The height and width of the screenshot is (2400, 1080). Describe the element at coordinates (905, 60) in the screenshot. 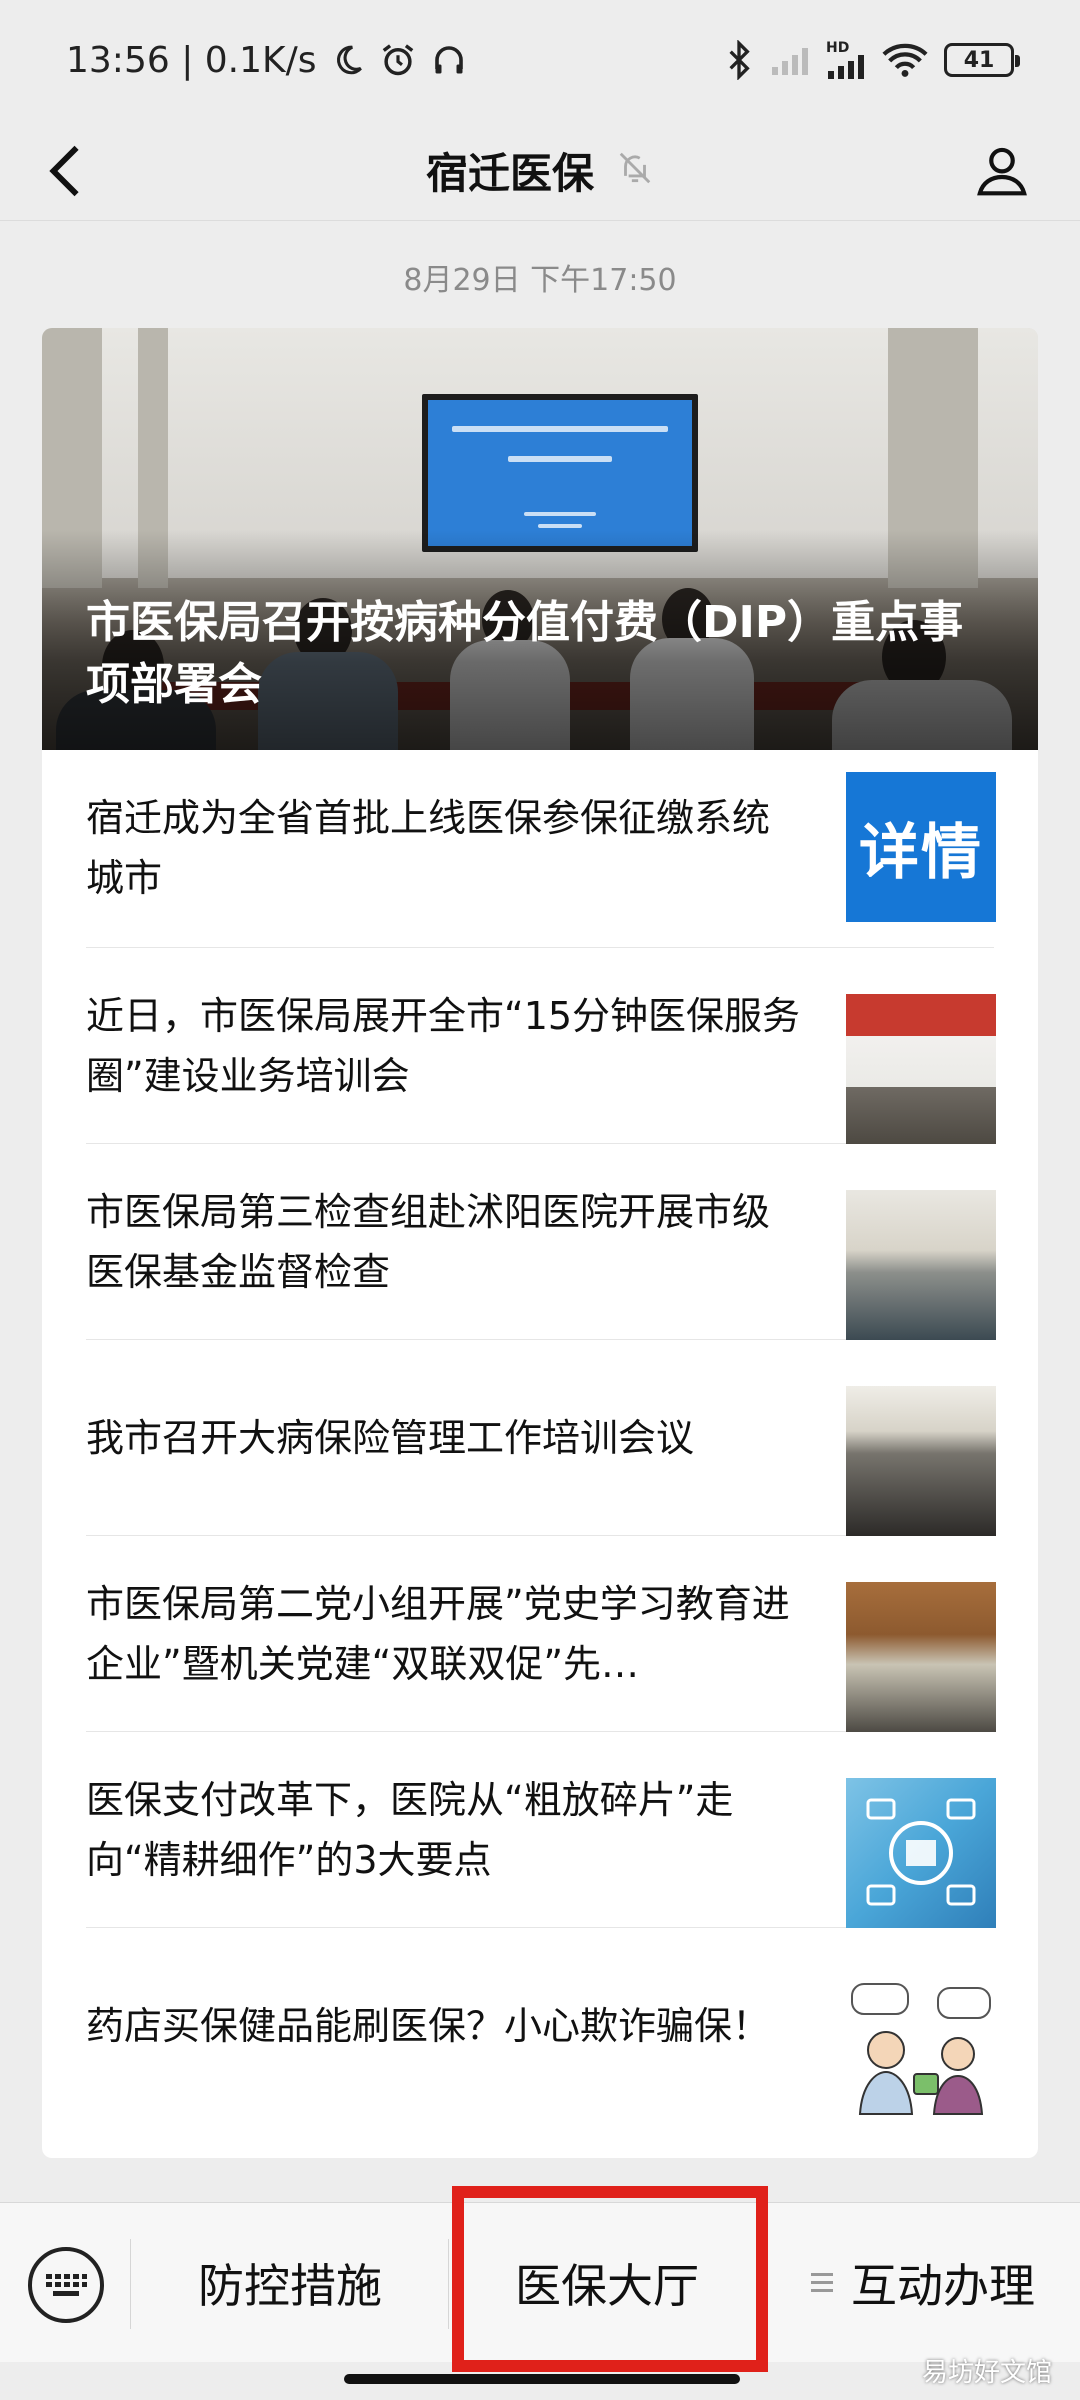

I see `wifi-icon` at that location.